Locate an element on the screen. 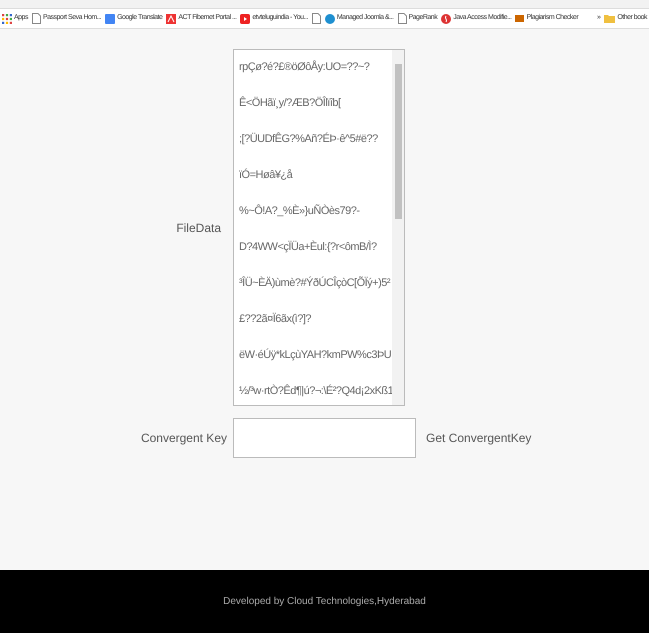 This screenshot has width=649, height=633. chat-bubble-icon is located at coordinates (329, 19).